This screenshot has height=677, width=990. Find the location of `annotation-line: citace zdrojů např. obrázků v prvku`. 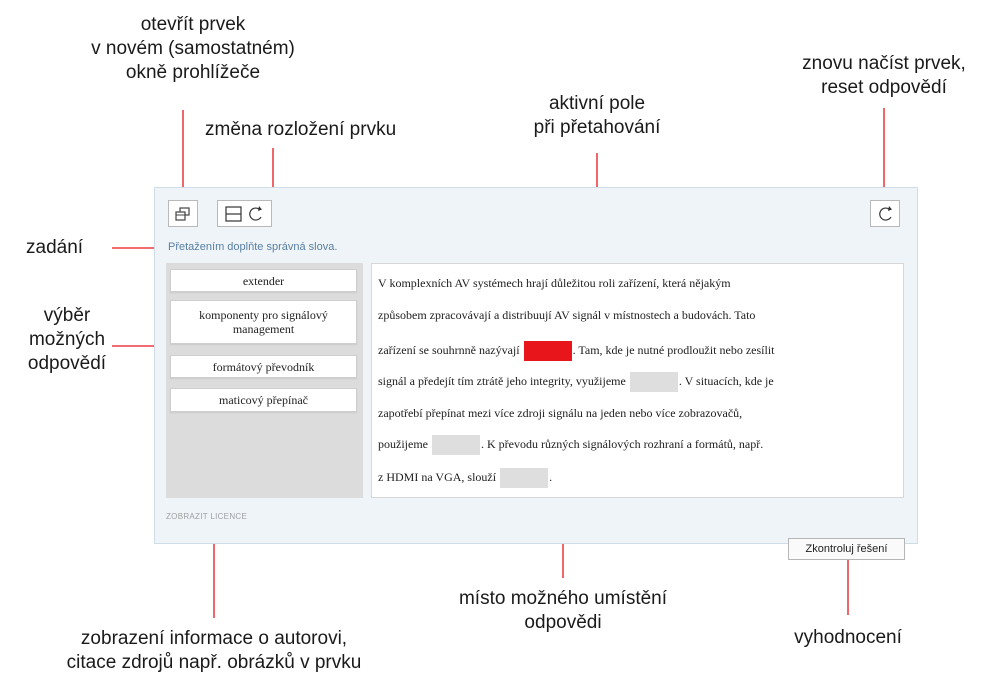

annotation-line: citace zdrojů např. obrázků v prvku is located at coordinates (214, 662).